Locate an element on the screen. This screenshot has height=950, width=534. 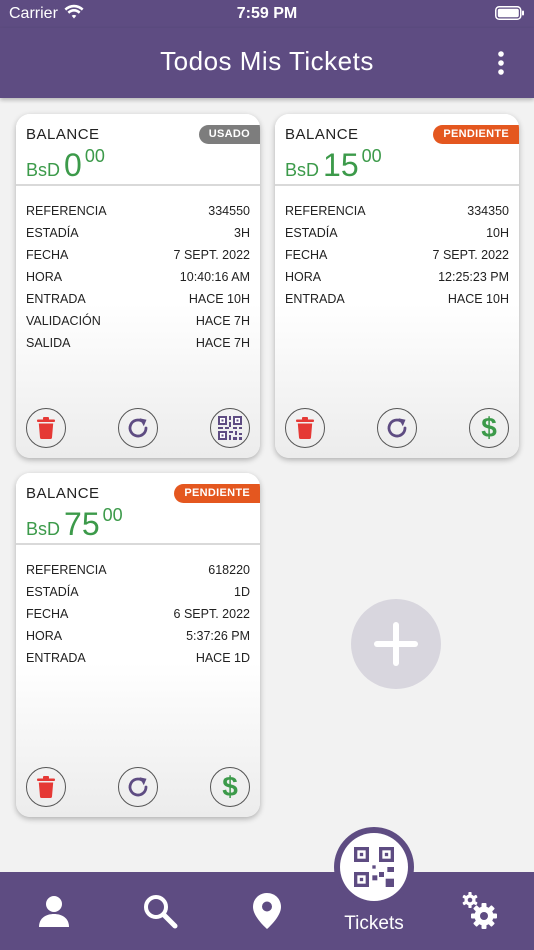
amount-integer: 0 is located at coordinates (73, 165).